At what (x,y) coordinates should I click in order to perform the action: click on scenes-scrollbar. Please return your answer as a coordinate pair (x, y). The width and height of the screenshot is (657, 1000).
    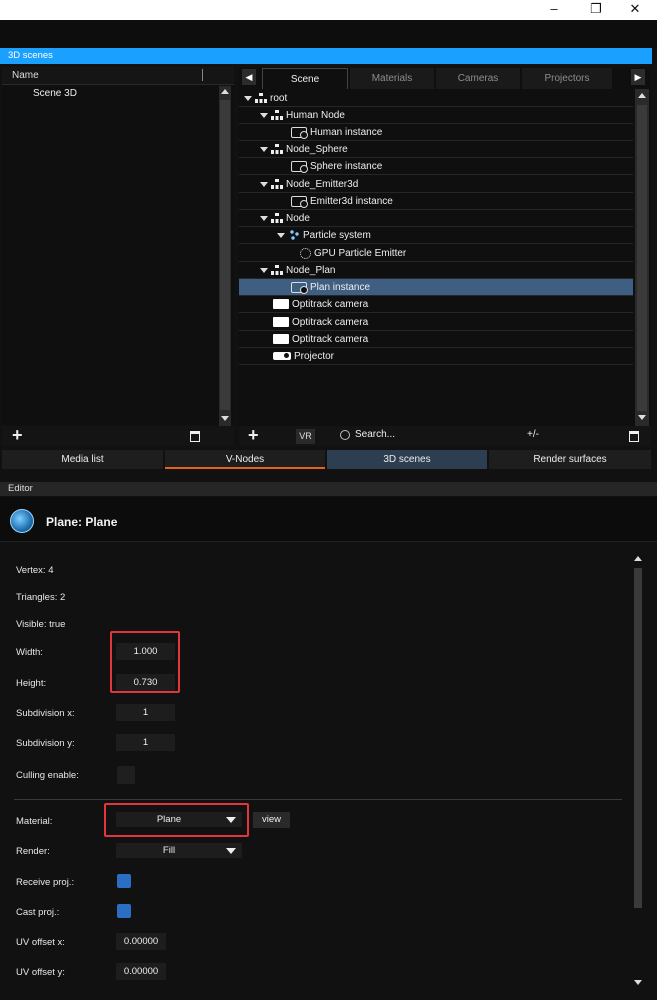
    Looking at the image, I should click on (225, 256).